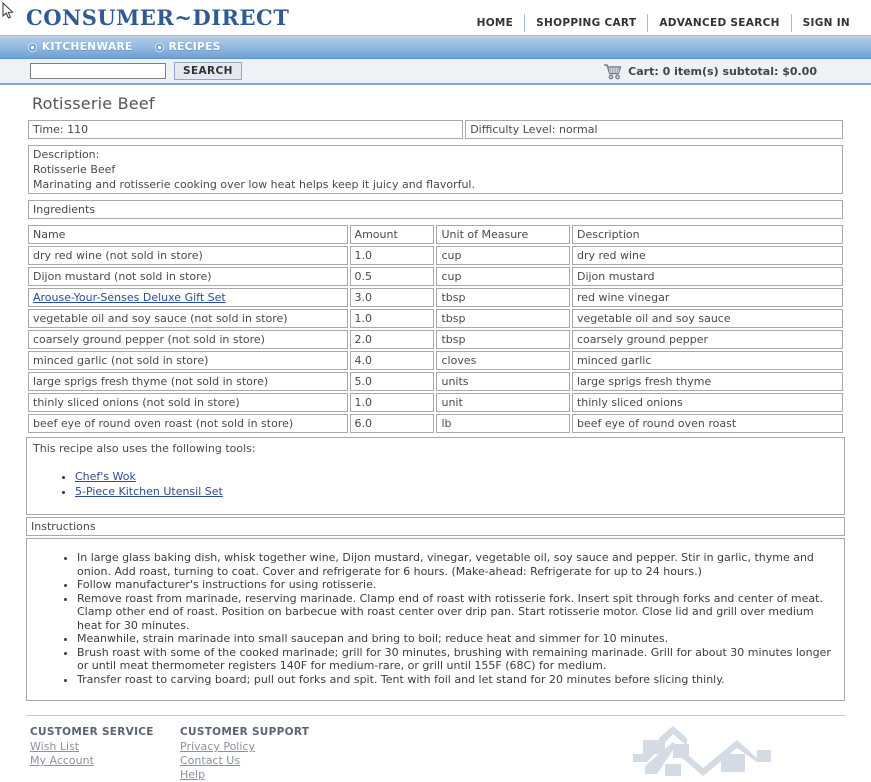 This screenshot has width=871, height=782. I want to click on footer-column-customer-service: CUSTOMER SERVICE Wish List My Account, so click(94, 754).